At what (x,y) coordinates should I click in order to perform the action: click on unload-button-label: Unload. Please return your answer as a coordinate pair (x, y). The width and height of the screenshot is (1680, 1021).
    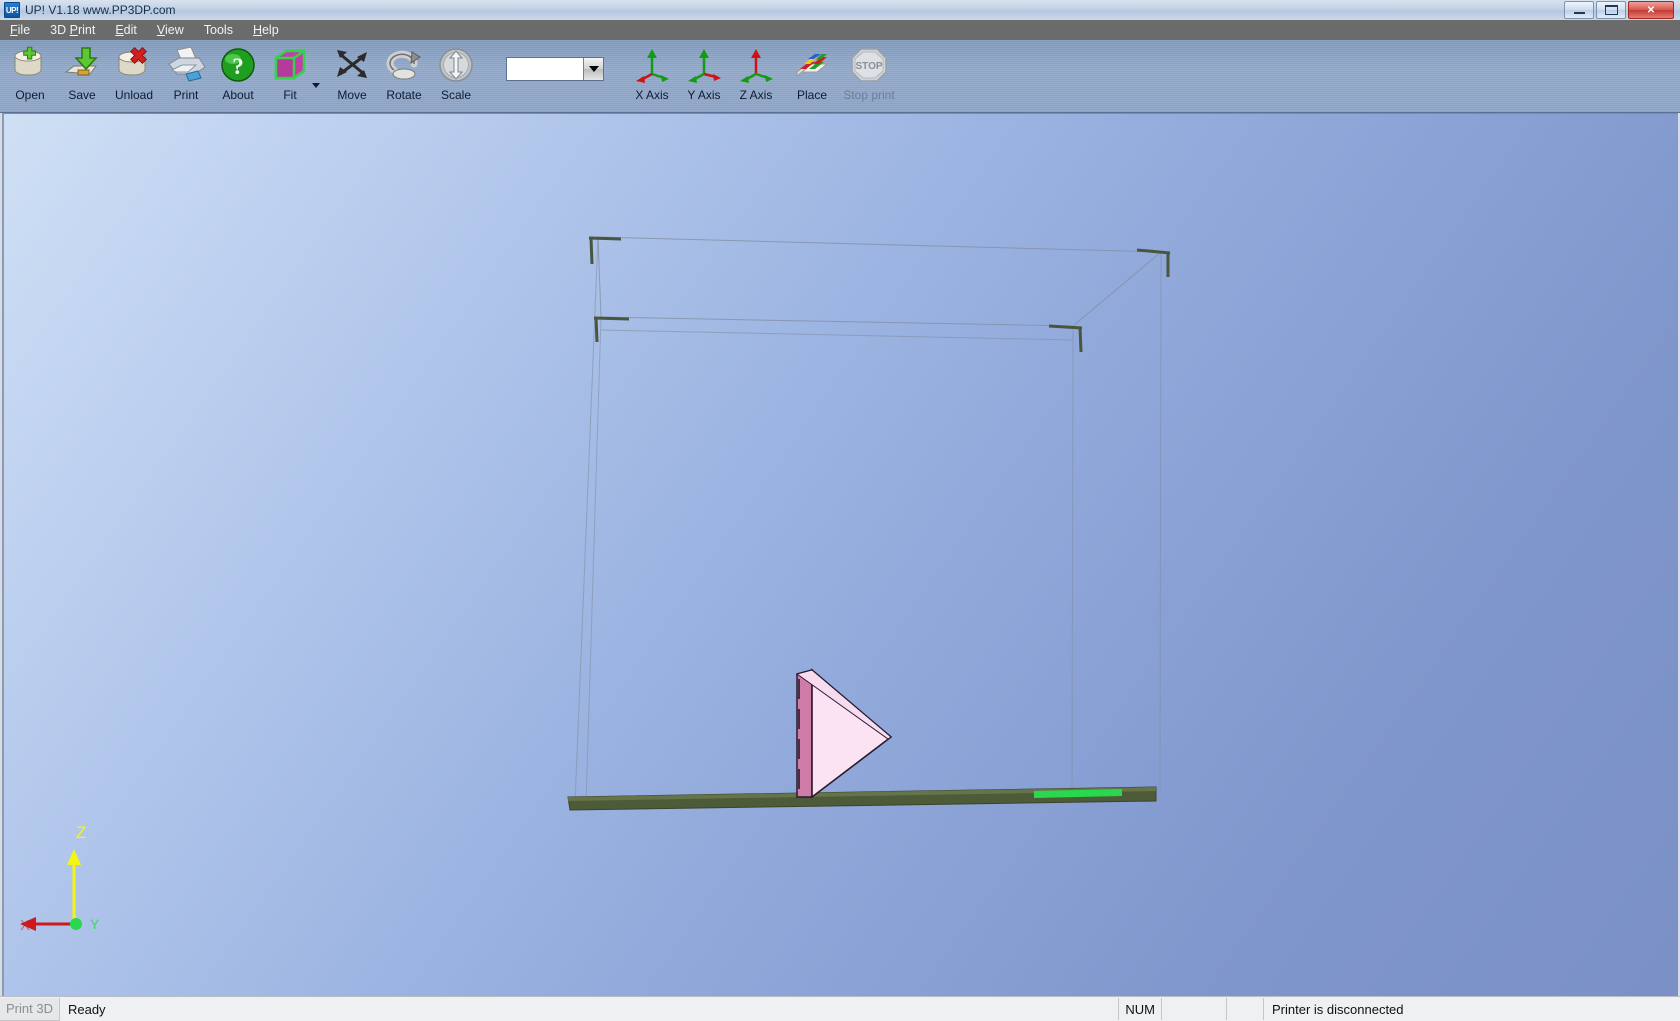
    Looking at the image, I should click on (134, 95).